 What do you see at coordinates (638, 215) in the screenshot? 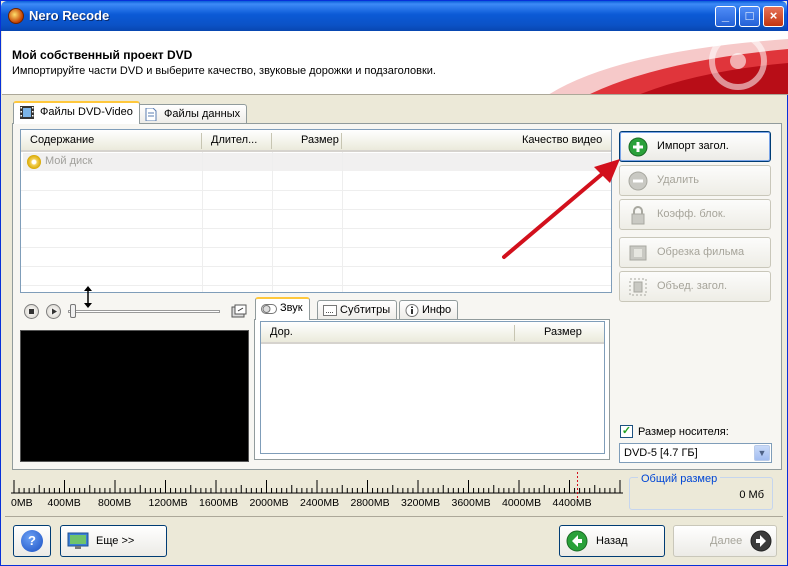
I see `lock-icon` at bounding box center [638, 215].